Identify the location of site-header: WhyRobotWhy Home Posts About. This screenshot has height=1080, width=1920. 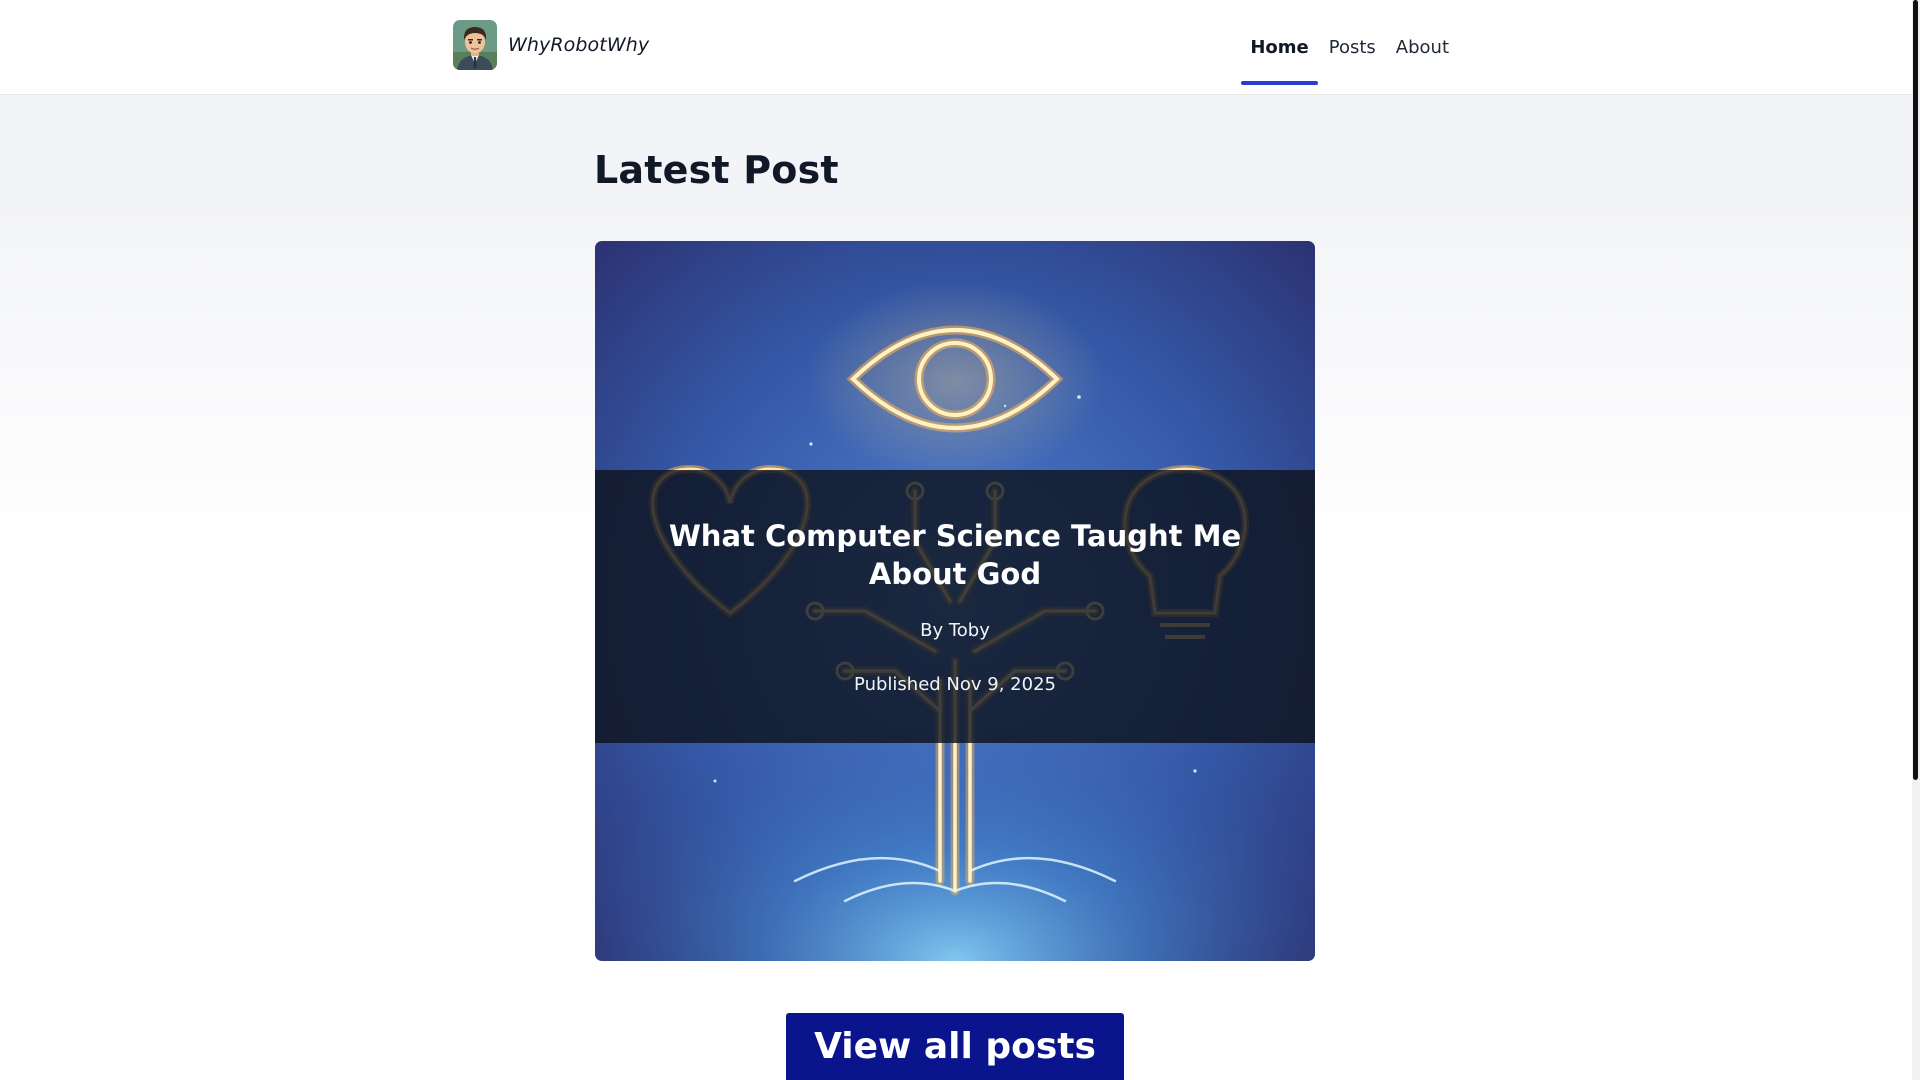
(956, 47).